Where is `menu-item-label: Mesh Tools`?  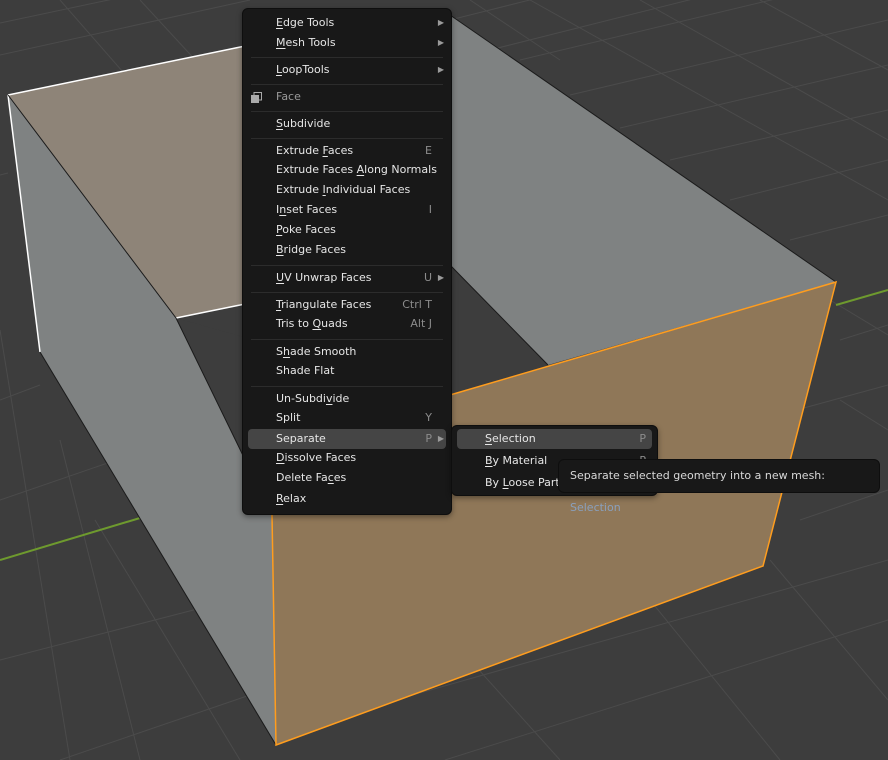
menu-item-label: Mesh Tools is located at coordinates (306, 43).